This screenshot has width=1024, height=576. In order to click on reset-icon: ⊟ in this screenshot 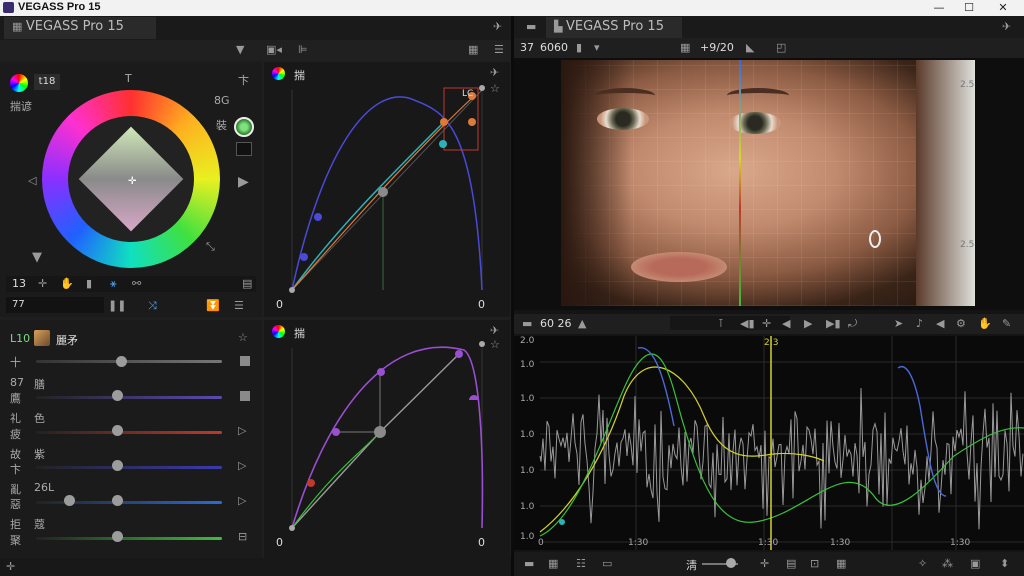, I will do `click(242, 536)`.